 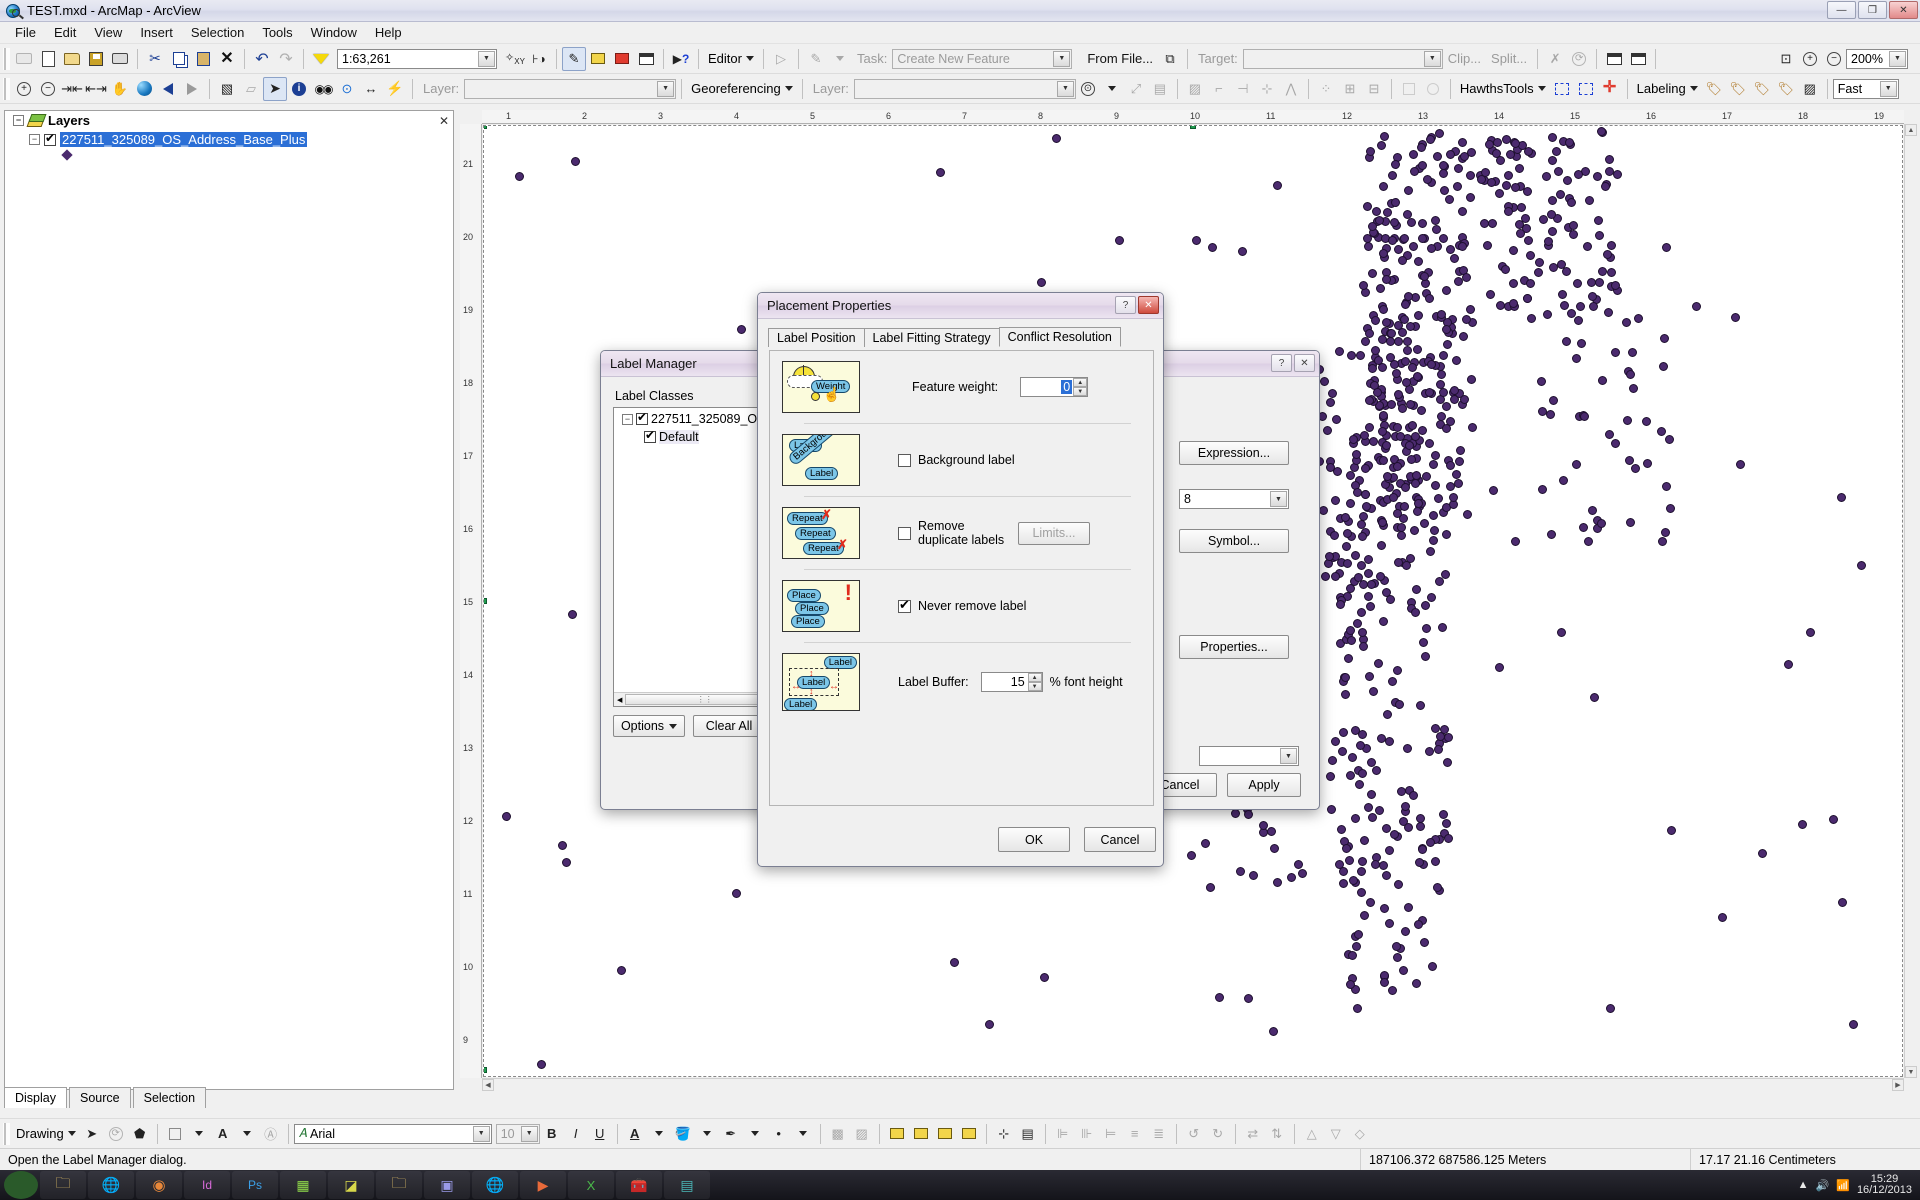 What do you see at coordinates (203, 59) in the screenshot?
I see `paste-icon` at bounding box center [203, 59].